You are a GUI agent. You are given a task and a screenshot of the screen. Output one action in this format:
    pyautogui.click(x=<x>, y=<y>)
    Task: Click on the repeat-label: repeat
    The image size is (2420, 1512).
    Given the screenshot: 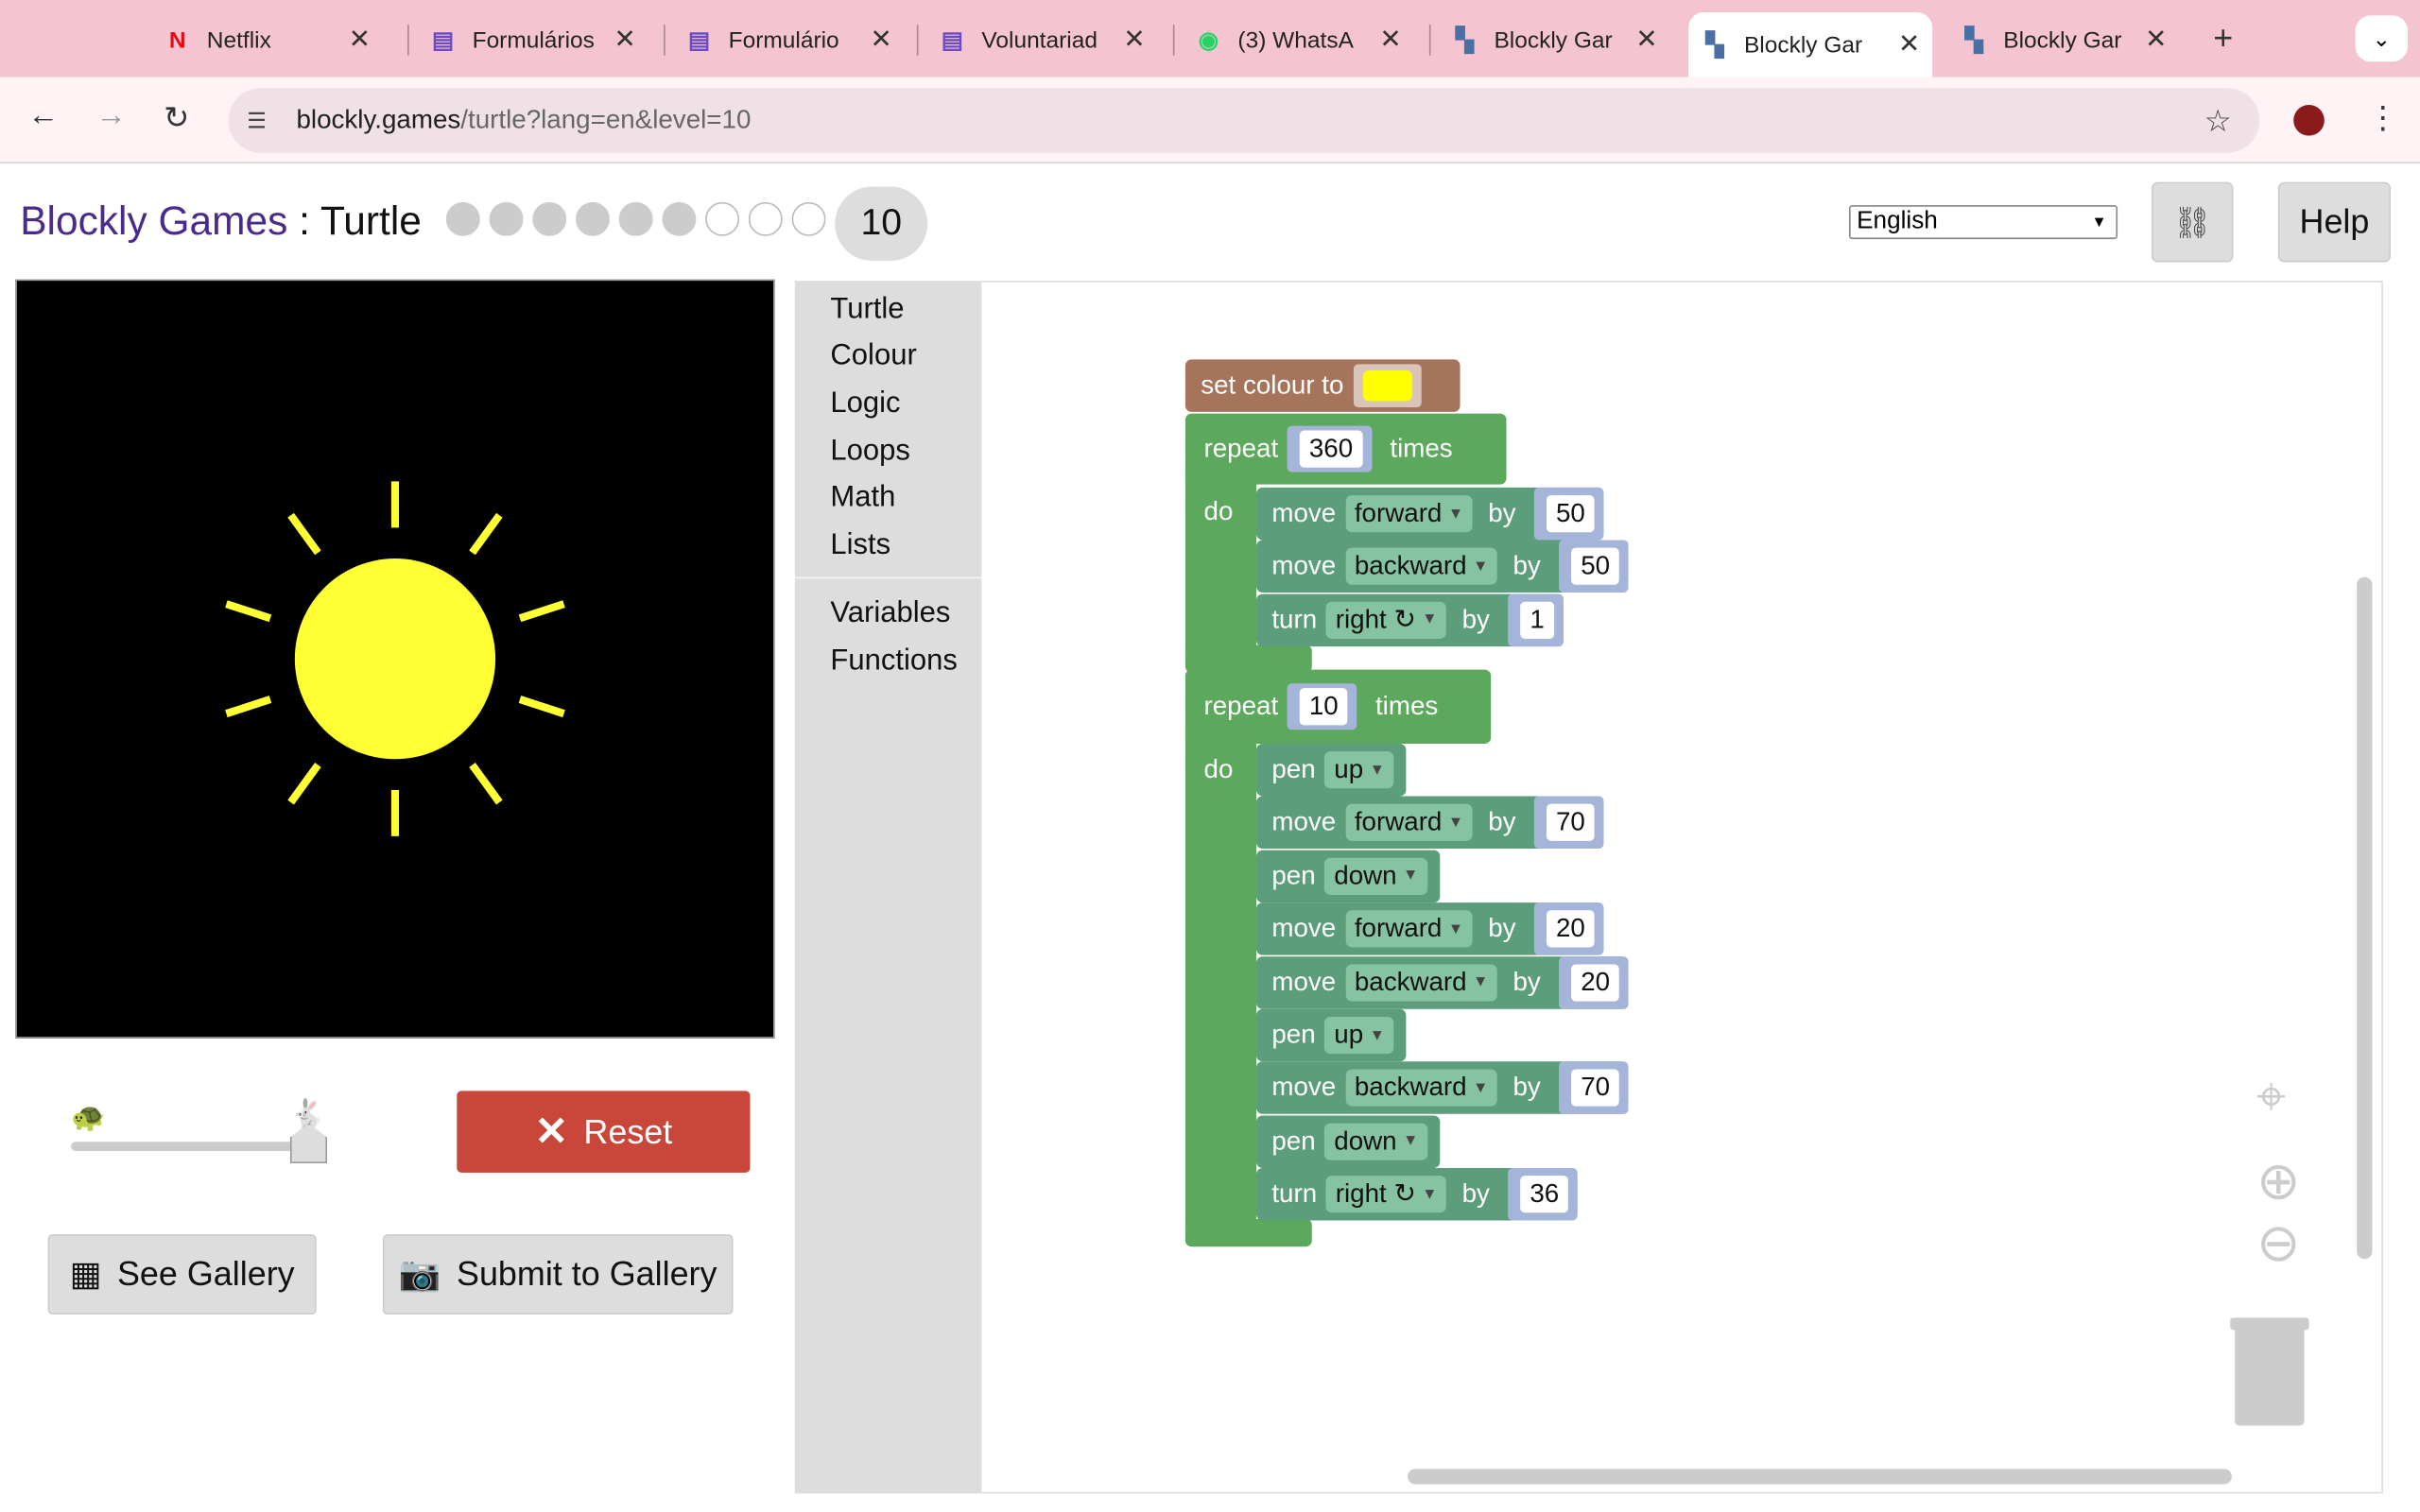 What is the action you would take?
    pyautogui.click(x=1241, y=706)
    